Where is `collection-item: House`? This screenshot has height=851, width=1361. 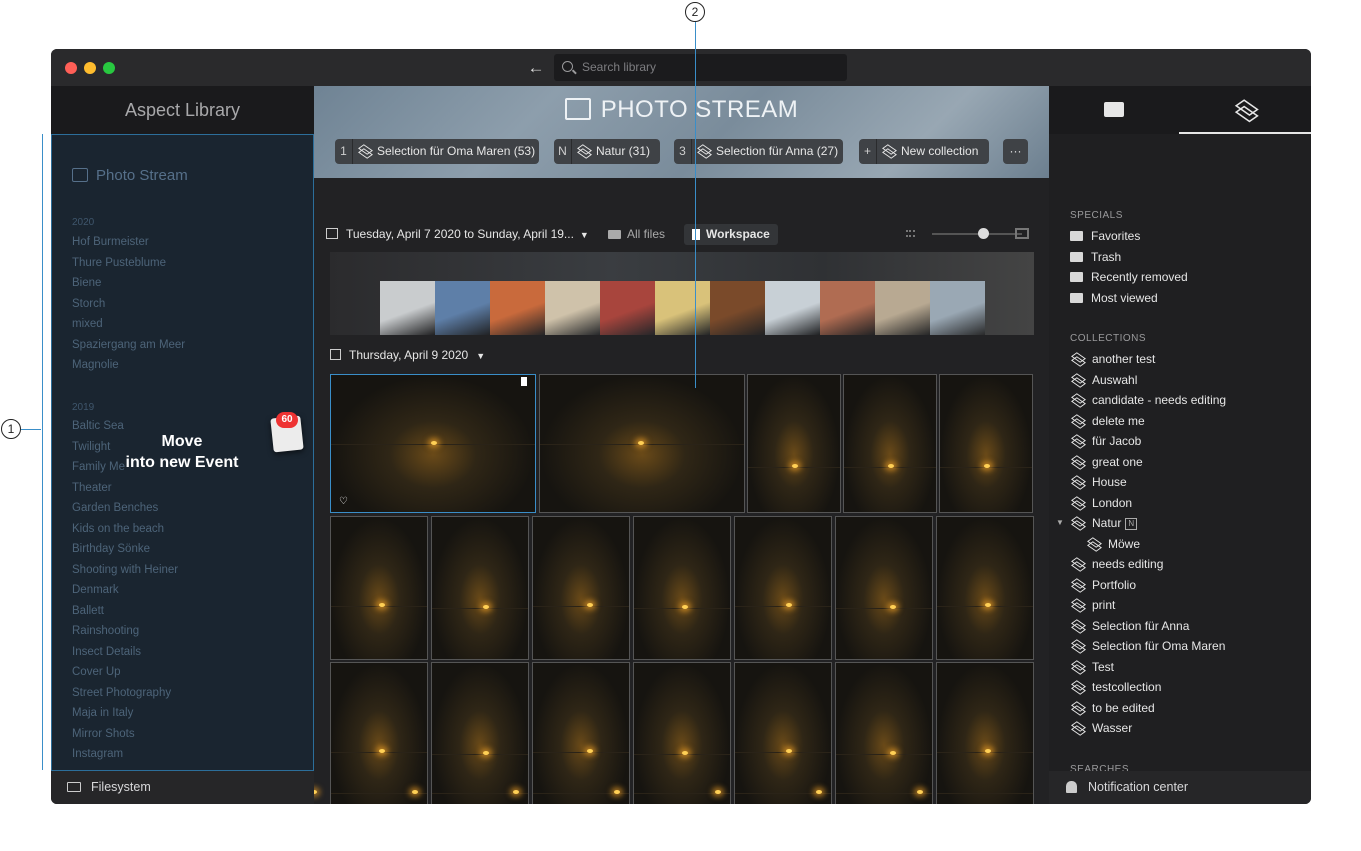
collection-item: House is located at coordinates (1098, 482).